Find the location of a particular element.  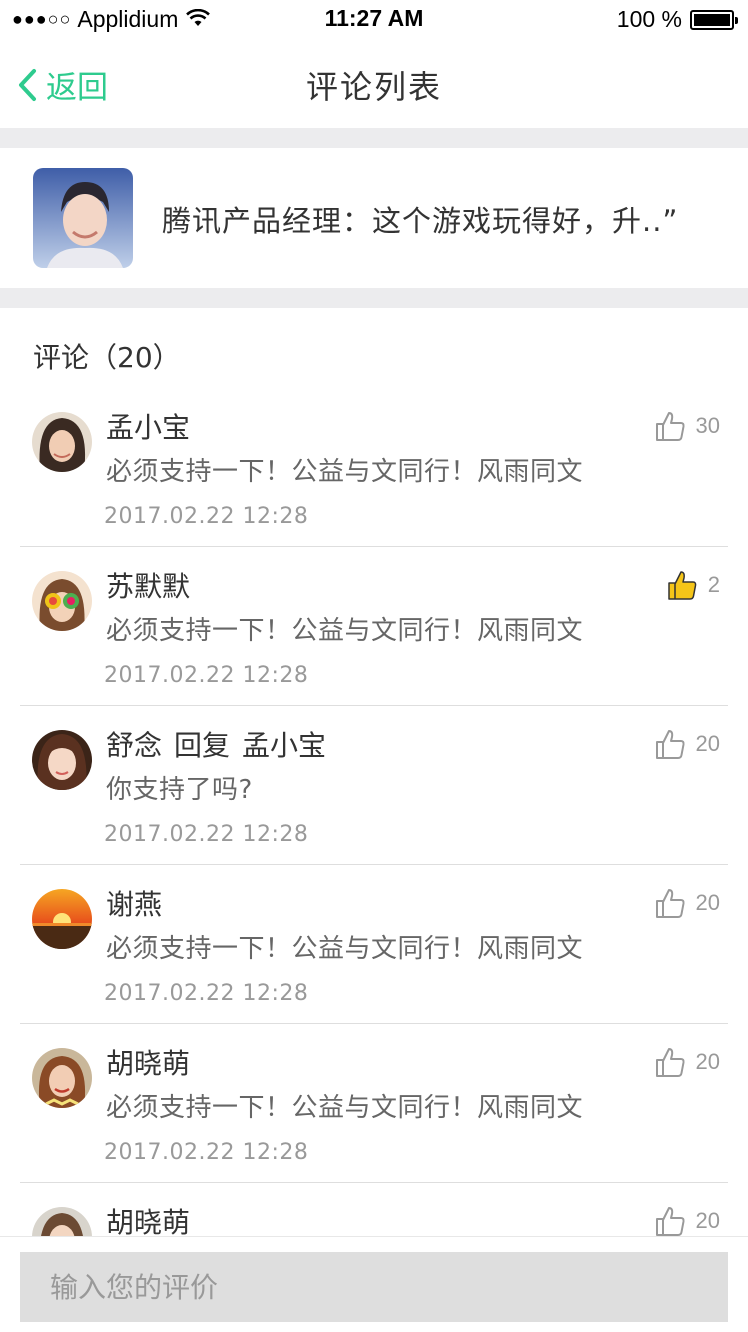

battery-icon is located at coordinates (714, 19).